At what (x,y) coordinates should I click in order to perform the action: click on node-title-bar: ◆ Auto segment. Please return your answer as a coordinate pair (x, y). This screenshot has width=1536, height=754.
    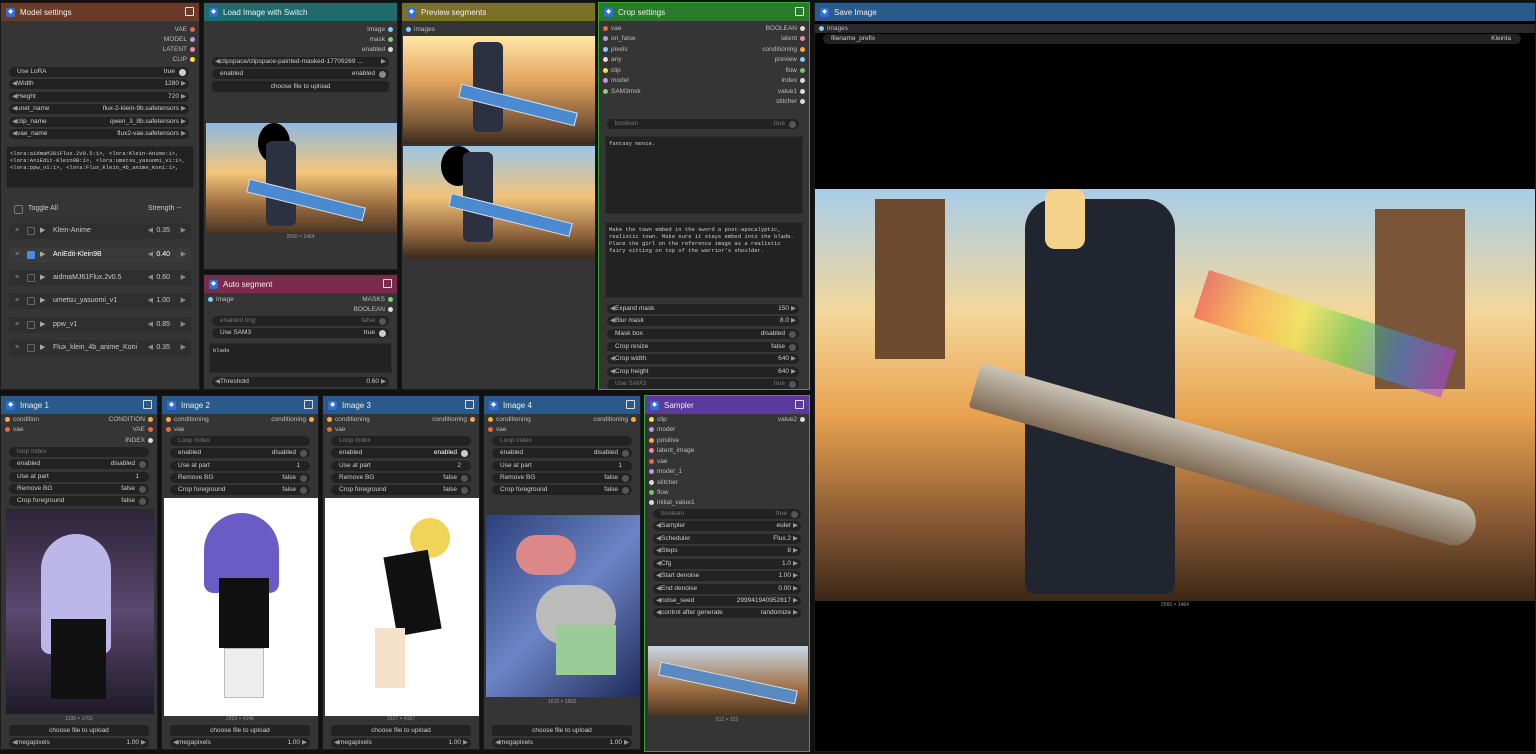
    Looking at the image, I should click on (300, 284).